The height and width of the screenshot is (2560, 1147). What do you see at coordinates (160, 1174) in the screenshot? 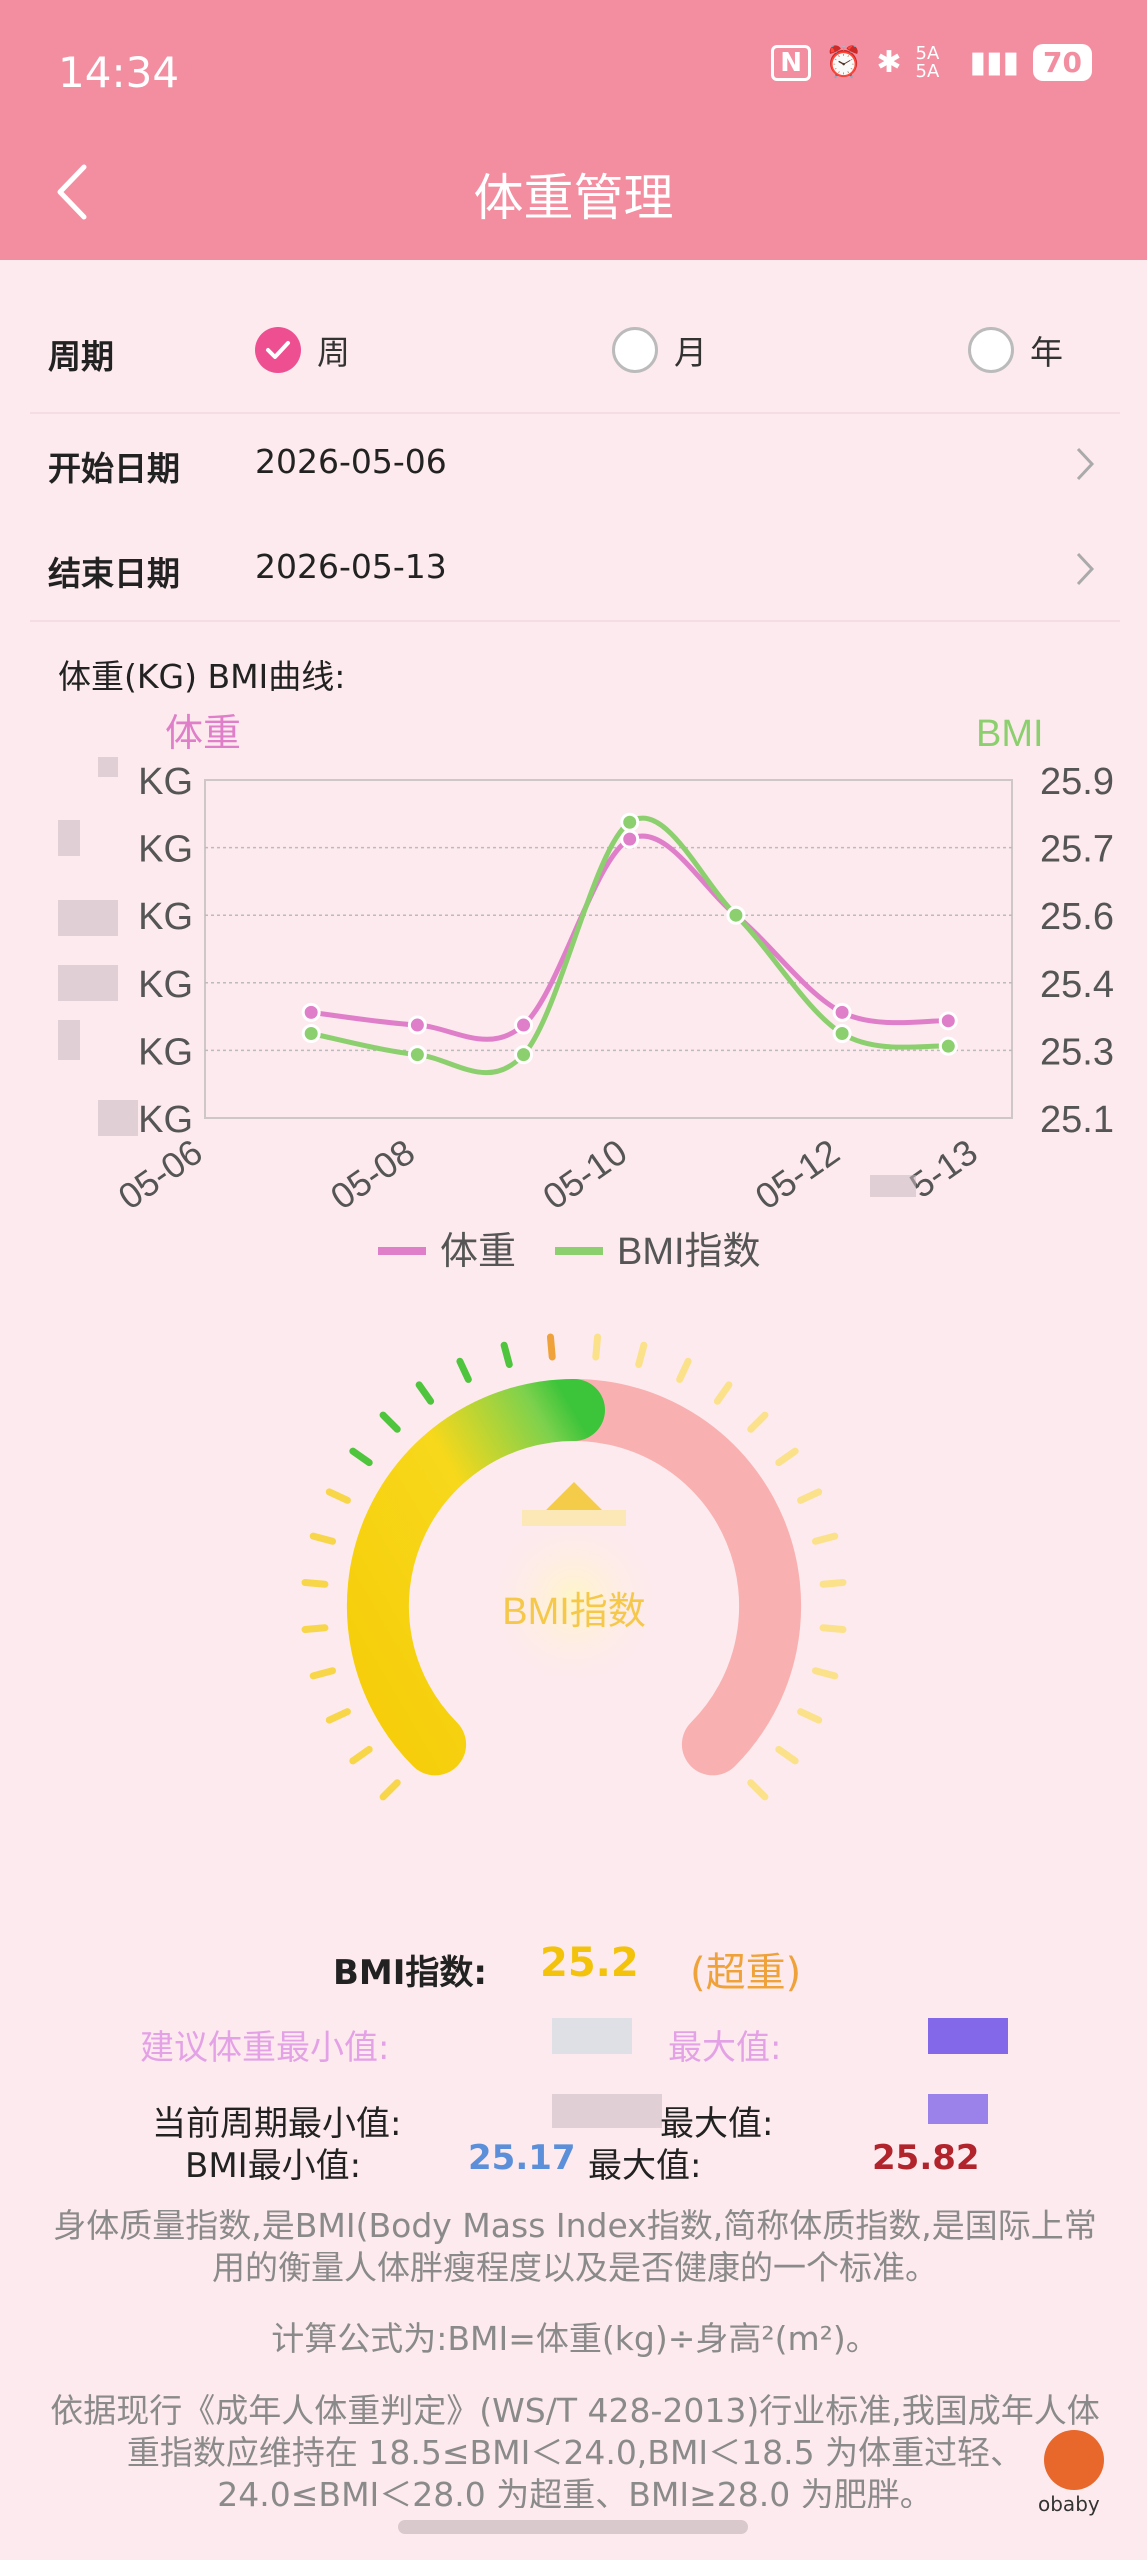
I see `x-tick-label: 05-06` at bounding box center [160, 1174].